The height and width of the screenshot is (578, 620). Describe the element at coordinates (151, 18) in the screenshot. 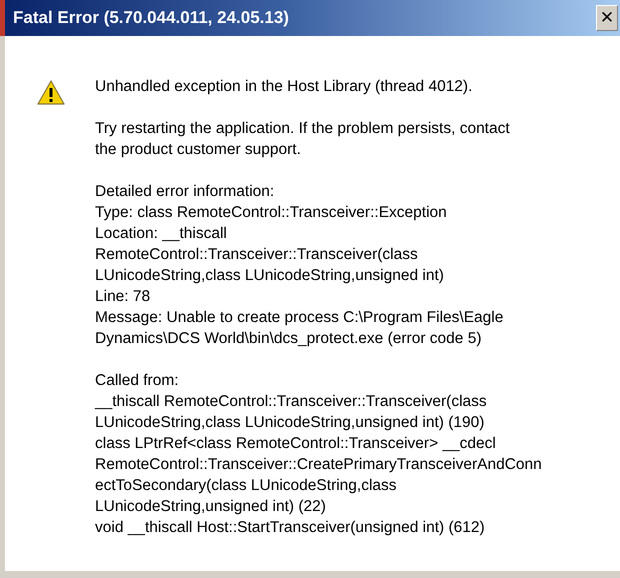

I see `window-title: Fatal Error (5.70.044.011, 24.05.13)` at that location.